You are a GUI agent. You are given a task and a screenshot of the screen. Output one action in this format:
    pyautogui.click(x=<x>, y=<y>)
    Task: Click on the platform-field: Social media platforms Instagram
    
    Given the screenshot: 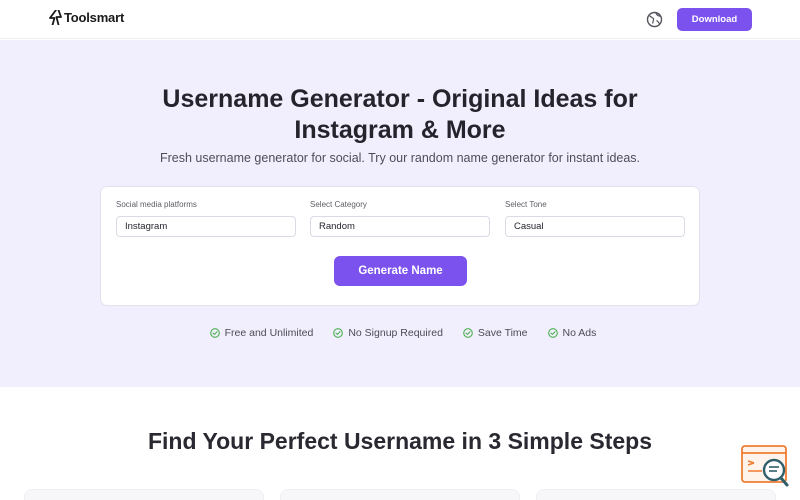 What is the action you would take?
    pyautogui.click(x=206, y=218)
    